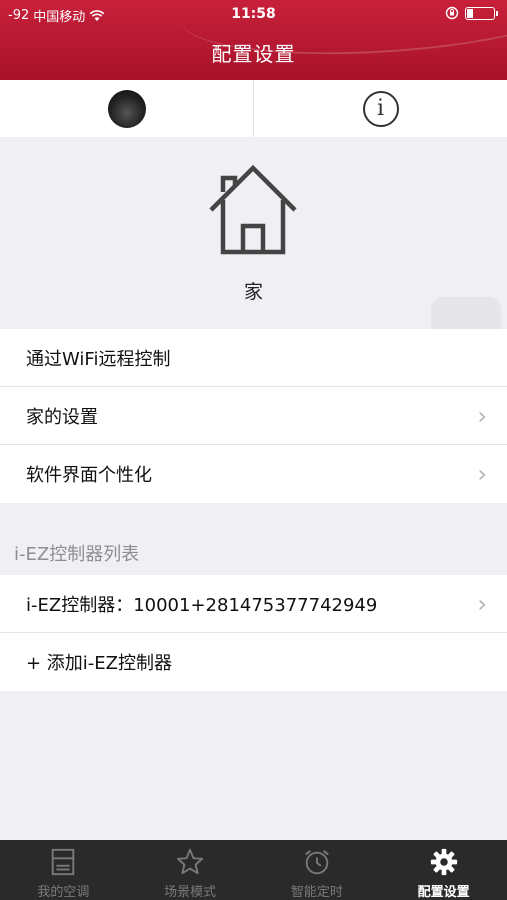 This screenshot has width=507, height=900. I want to click on avatar, so click(126, 108).